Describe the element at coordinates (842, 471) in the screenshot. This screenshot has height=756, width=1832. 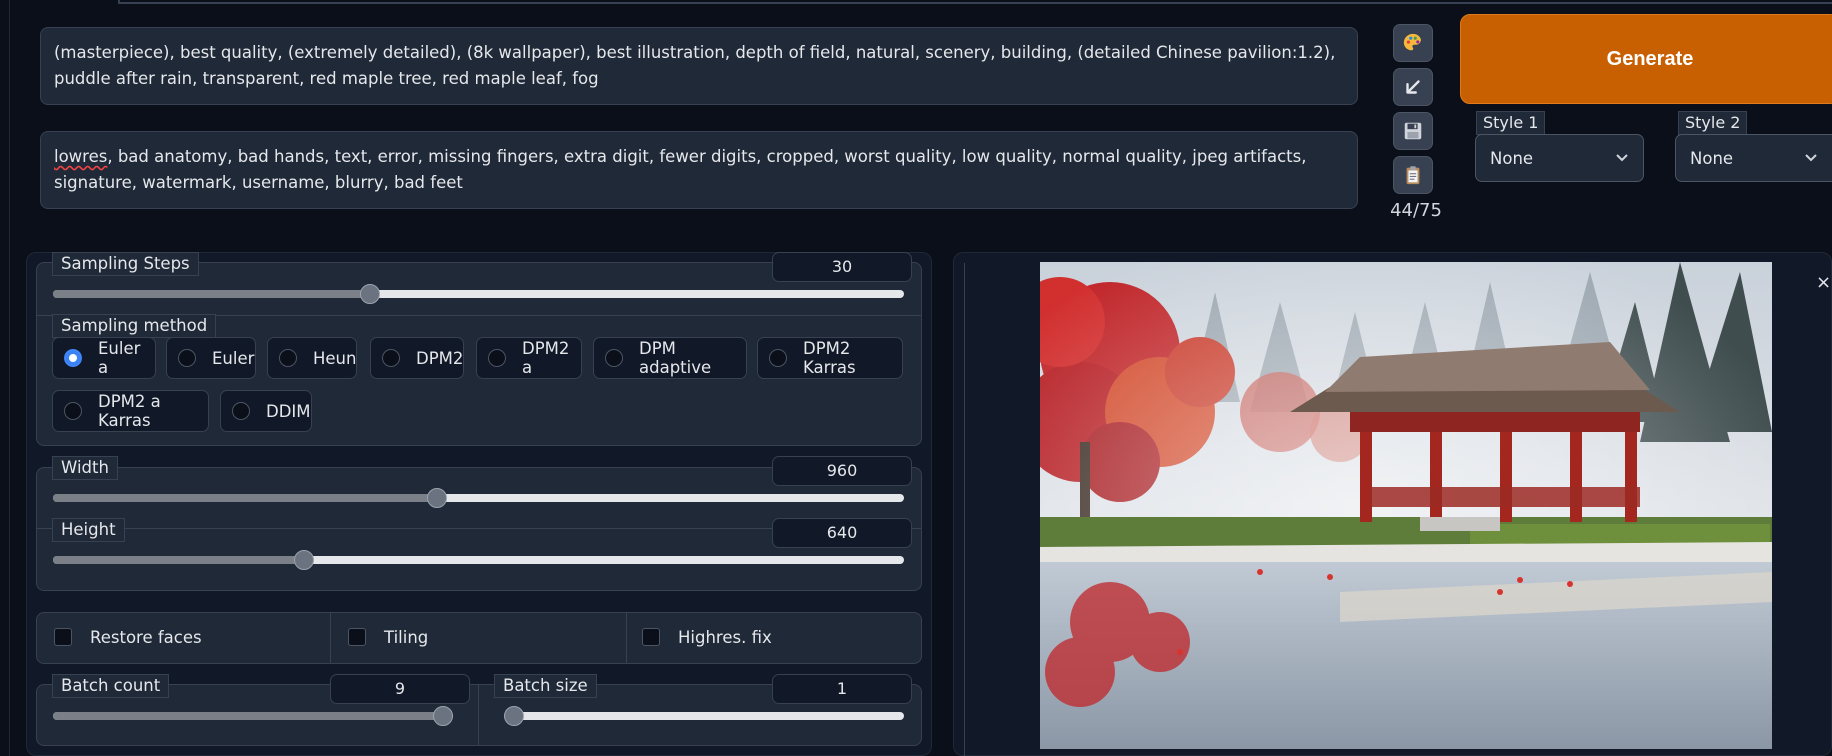
I see `width-number: 960` at that location.